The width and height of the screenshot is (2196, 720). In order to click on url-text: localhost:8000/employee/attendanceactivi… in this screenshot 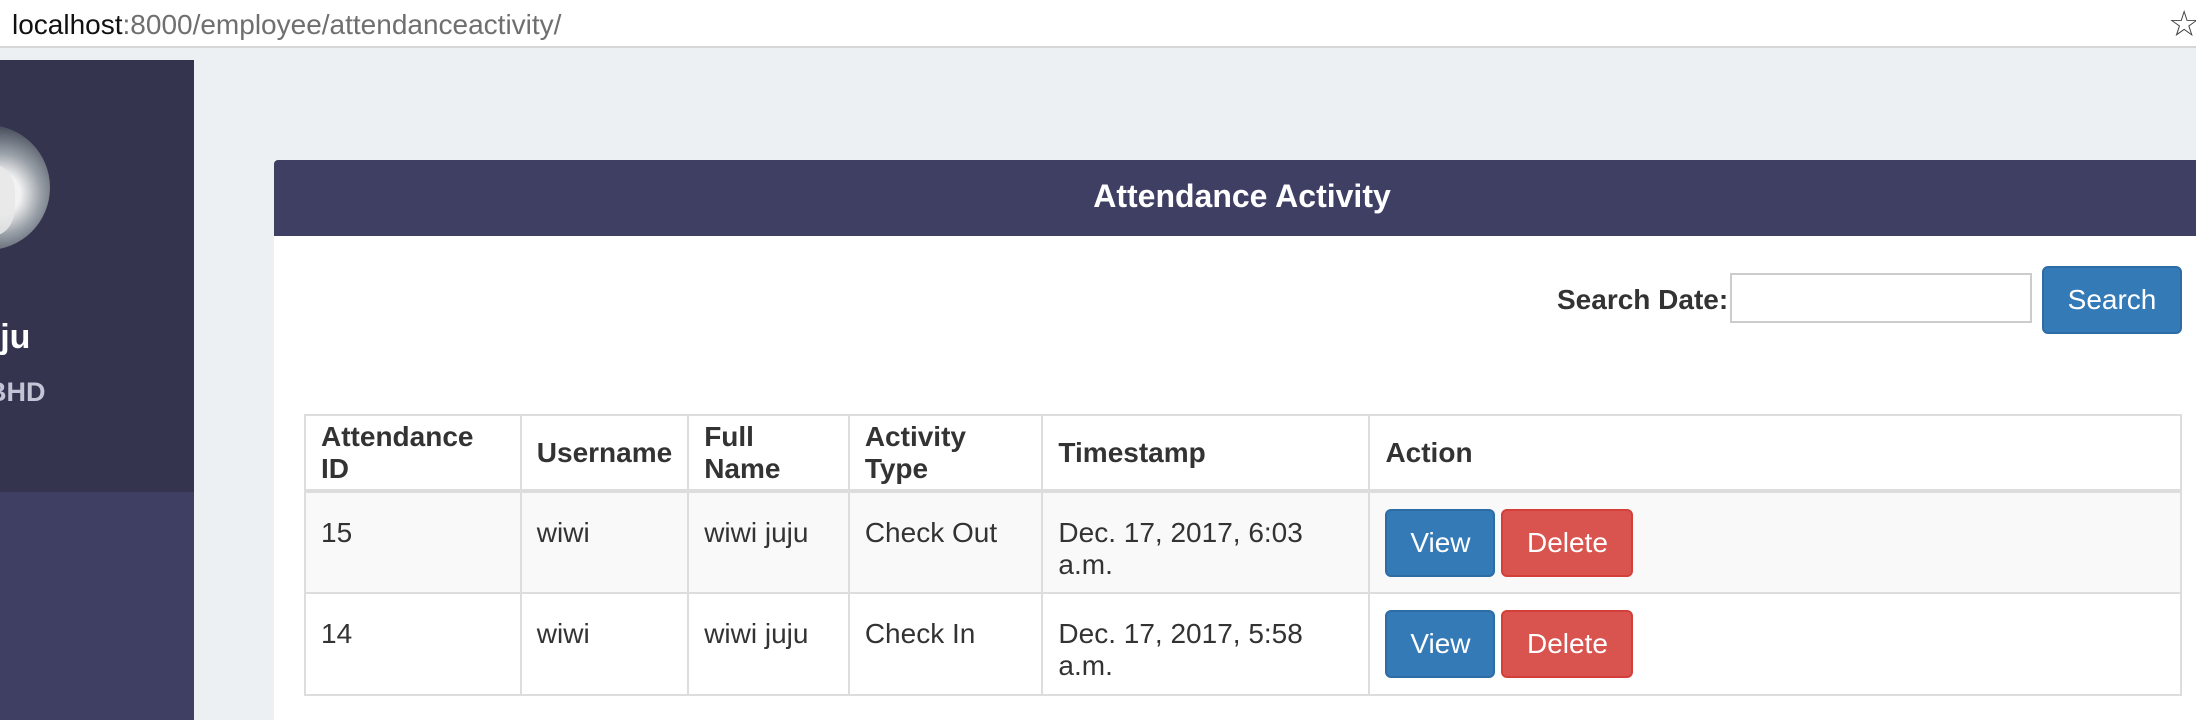, I will do `click(286, 25)`.